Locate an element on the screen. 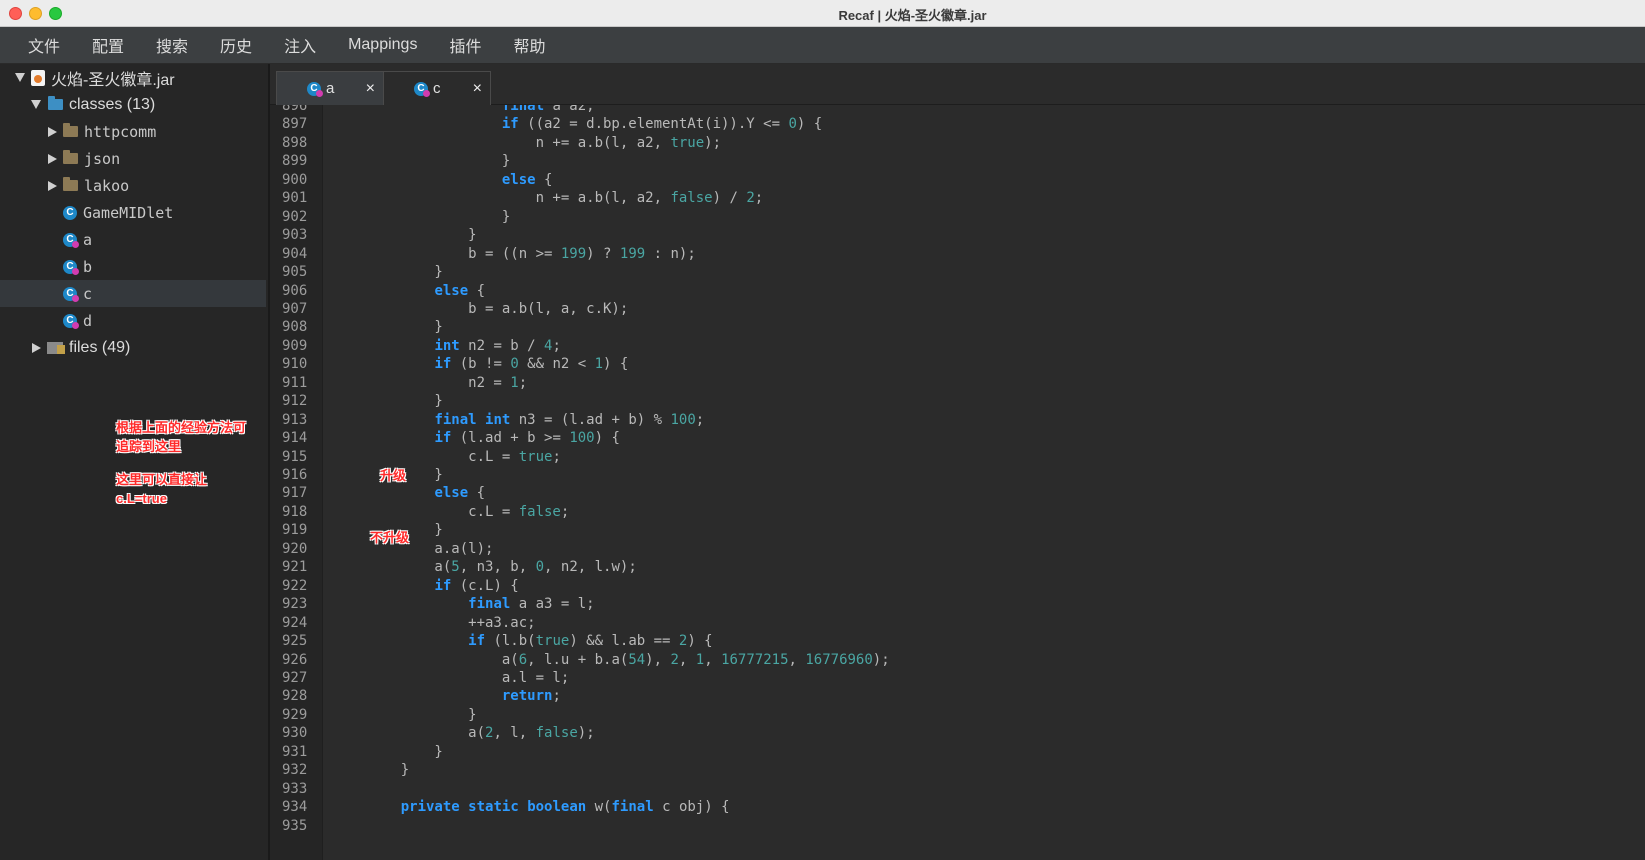  tab-label: a is located at coordinates (330, 88).